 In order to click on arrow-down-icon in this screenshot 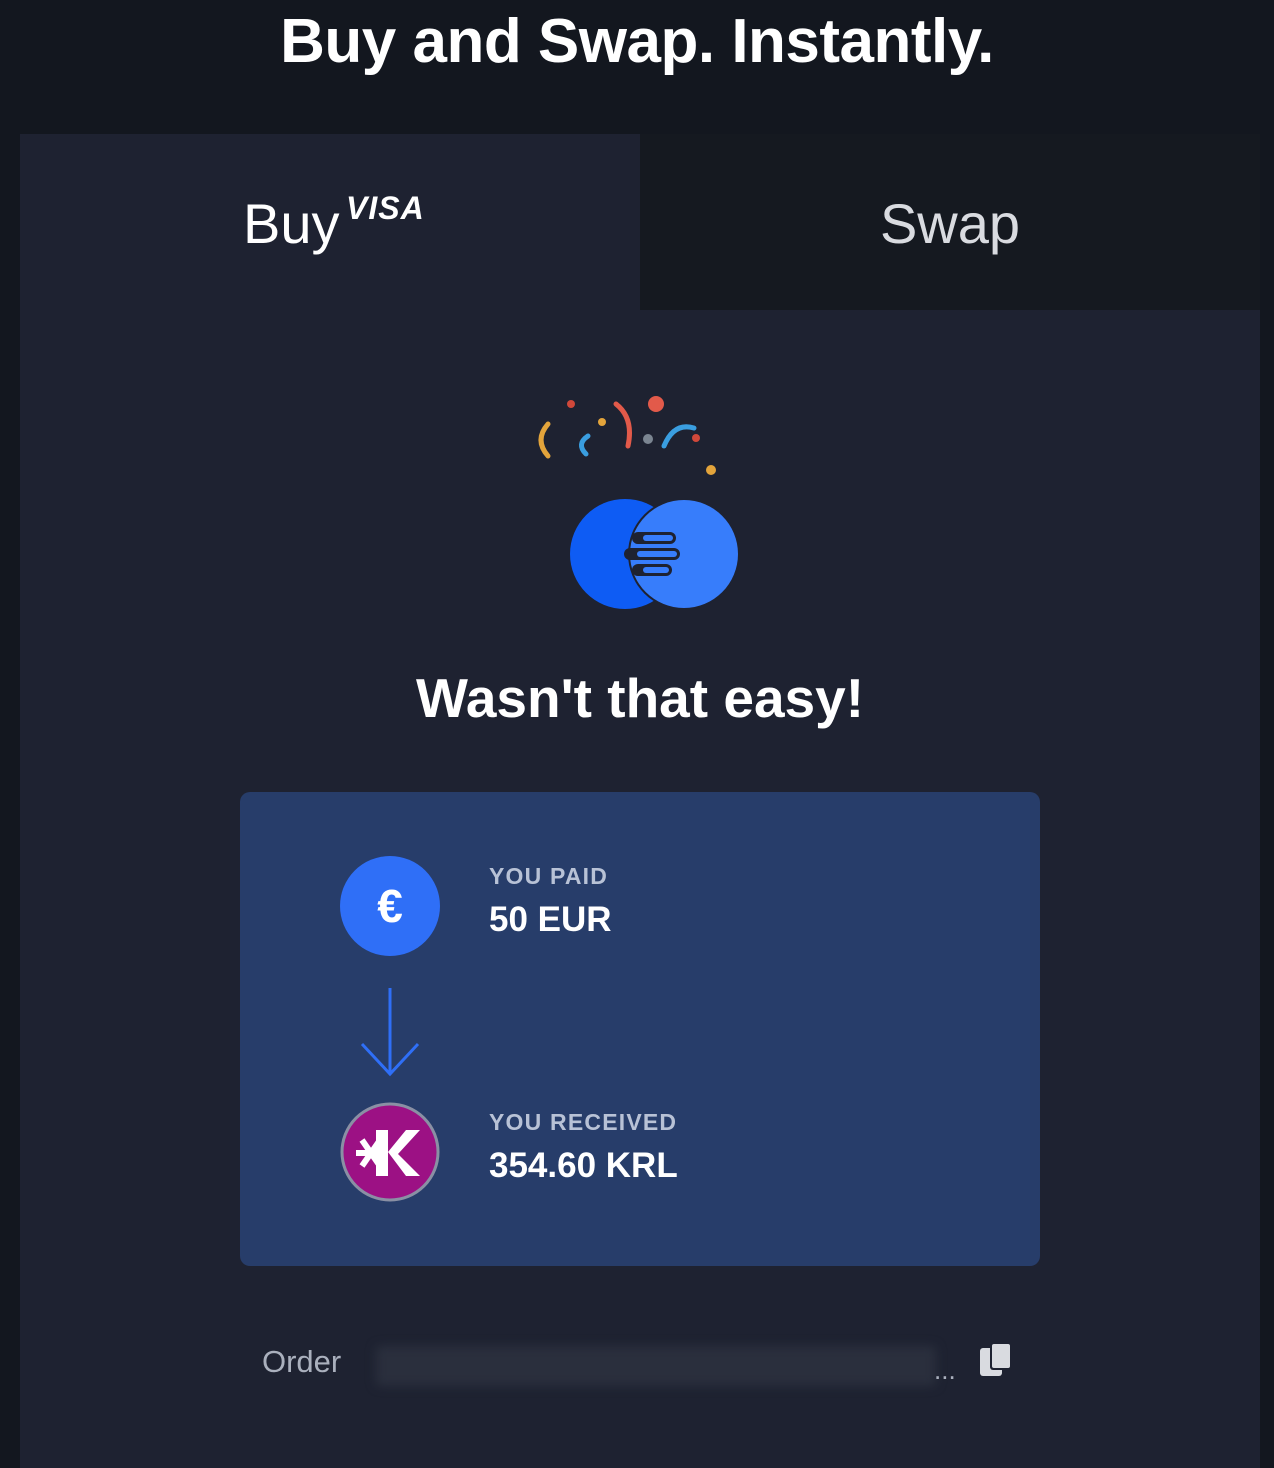, I will do `click(390, 1032)`.